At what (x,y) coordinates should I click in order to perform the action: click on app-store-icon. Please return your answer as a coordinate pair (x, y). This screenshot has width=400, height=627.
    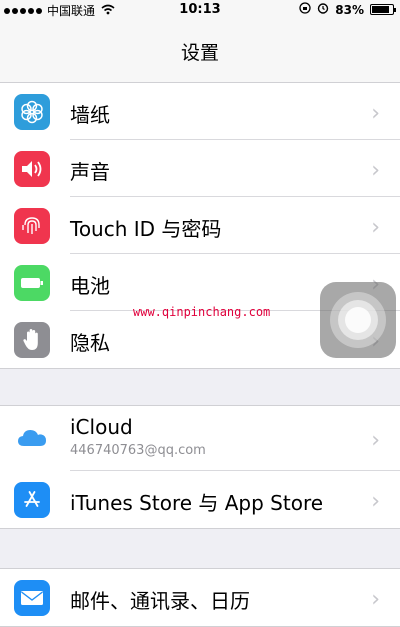
    Looking at the image, I should click on (32, 500).